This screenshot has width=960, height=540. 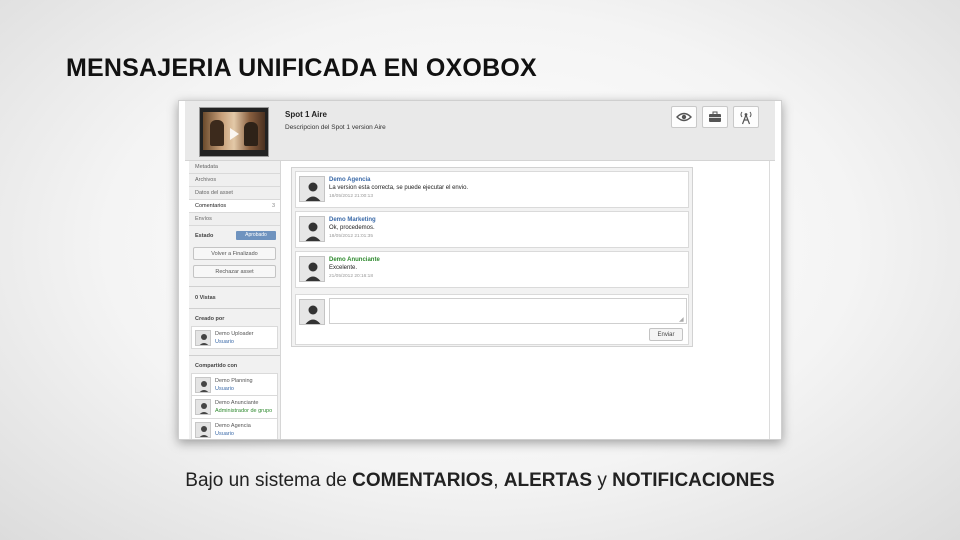 What do you see at coordinates (423, 480) in the screenshot?
I see `caption-keyword: COMENTARIOS` at bounding box center [423, 480].